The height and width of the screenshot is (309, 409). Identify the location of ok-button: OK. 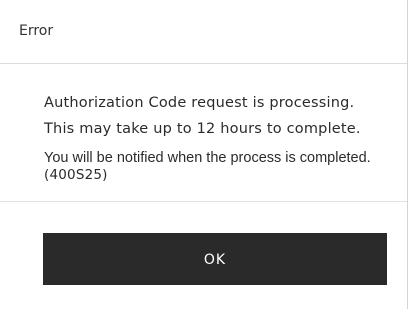
(215, 259).